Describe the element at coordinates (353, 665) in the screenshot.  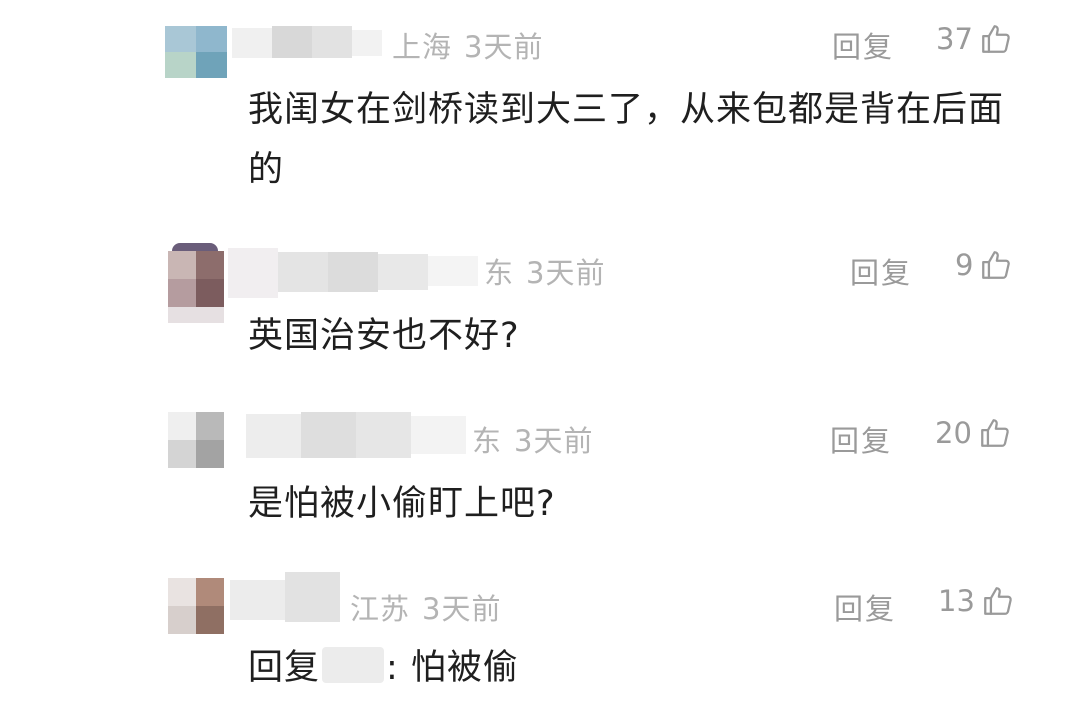
I see `mention-blurred` at that location.